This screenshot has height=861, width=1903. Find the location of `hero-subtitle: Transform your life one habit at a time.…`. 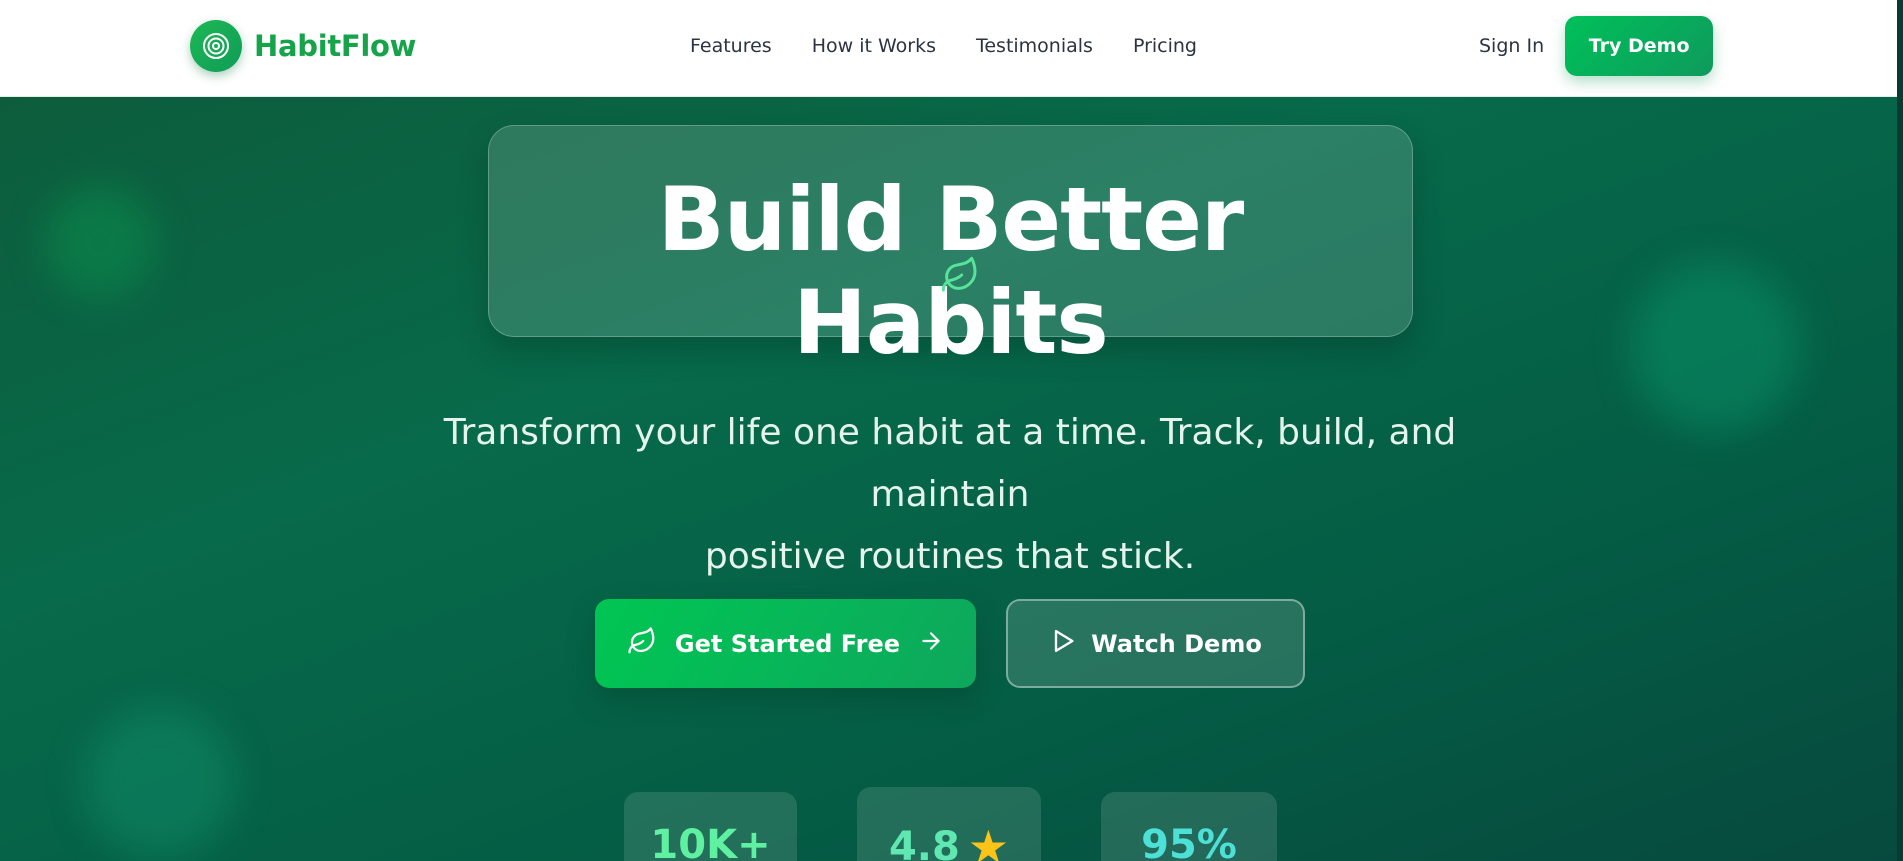

hero-subtitle: Transform your life one habit at a time.… is located at coordinates (950, 495).